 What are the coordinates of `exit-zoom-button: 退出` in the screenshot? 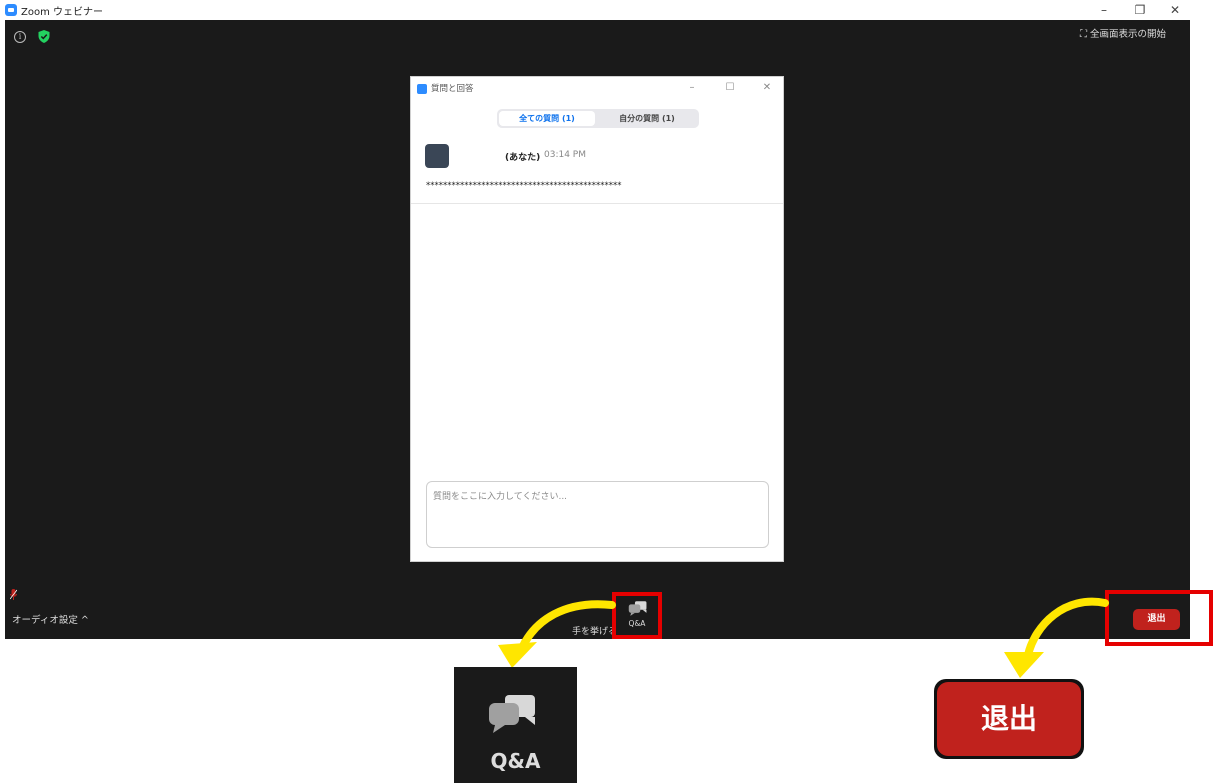 It's located at (1009, 719).